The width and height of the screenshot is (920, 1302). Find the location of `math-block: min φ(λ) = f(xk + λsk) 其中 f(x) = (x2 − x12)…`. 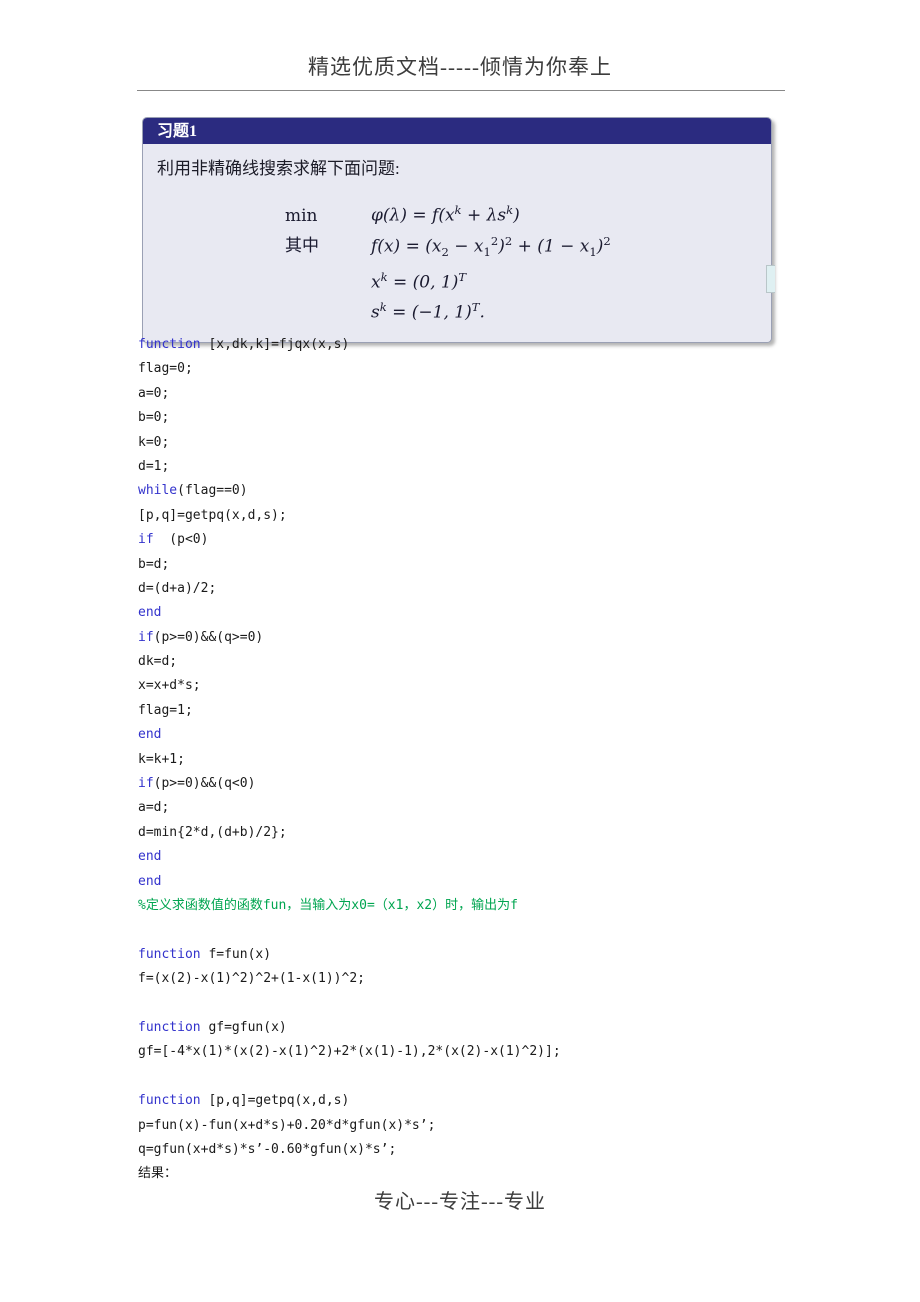

math-block: min φ(λ) = f(xk + λsk) 其中 f(x) = (x2 − x12)… is located at coordinates (457, 262).